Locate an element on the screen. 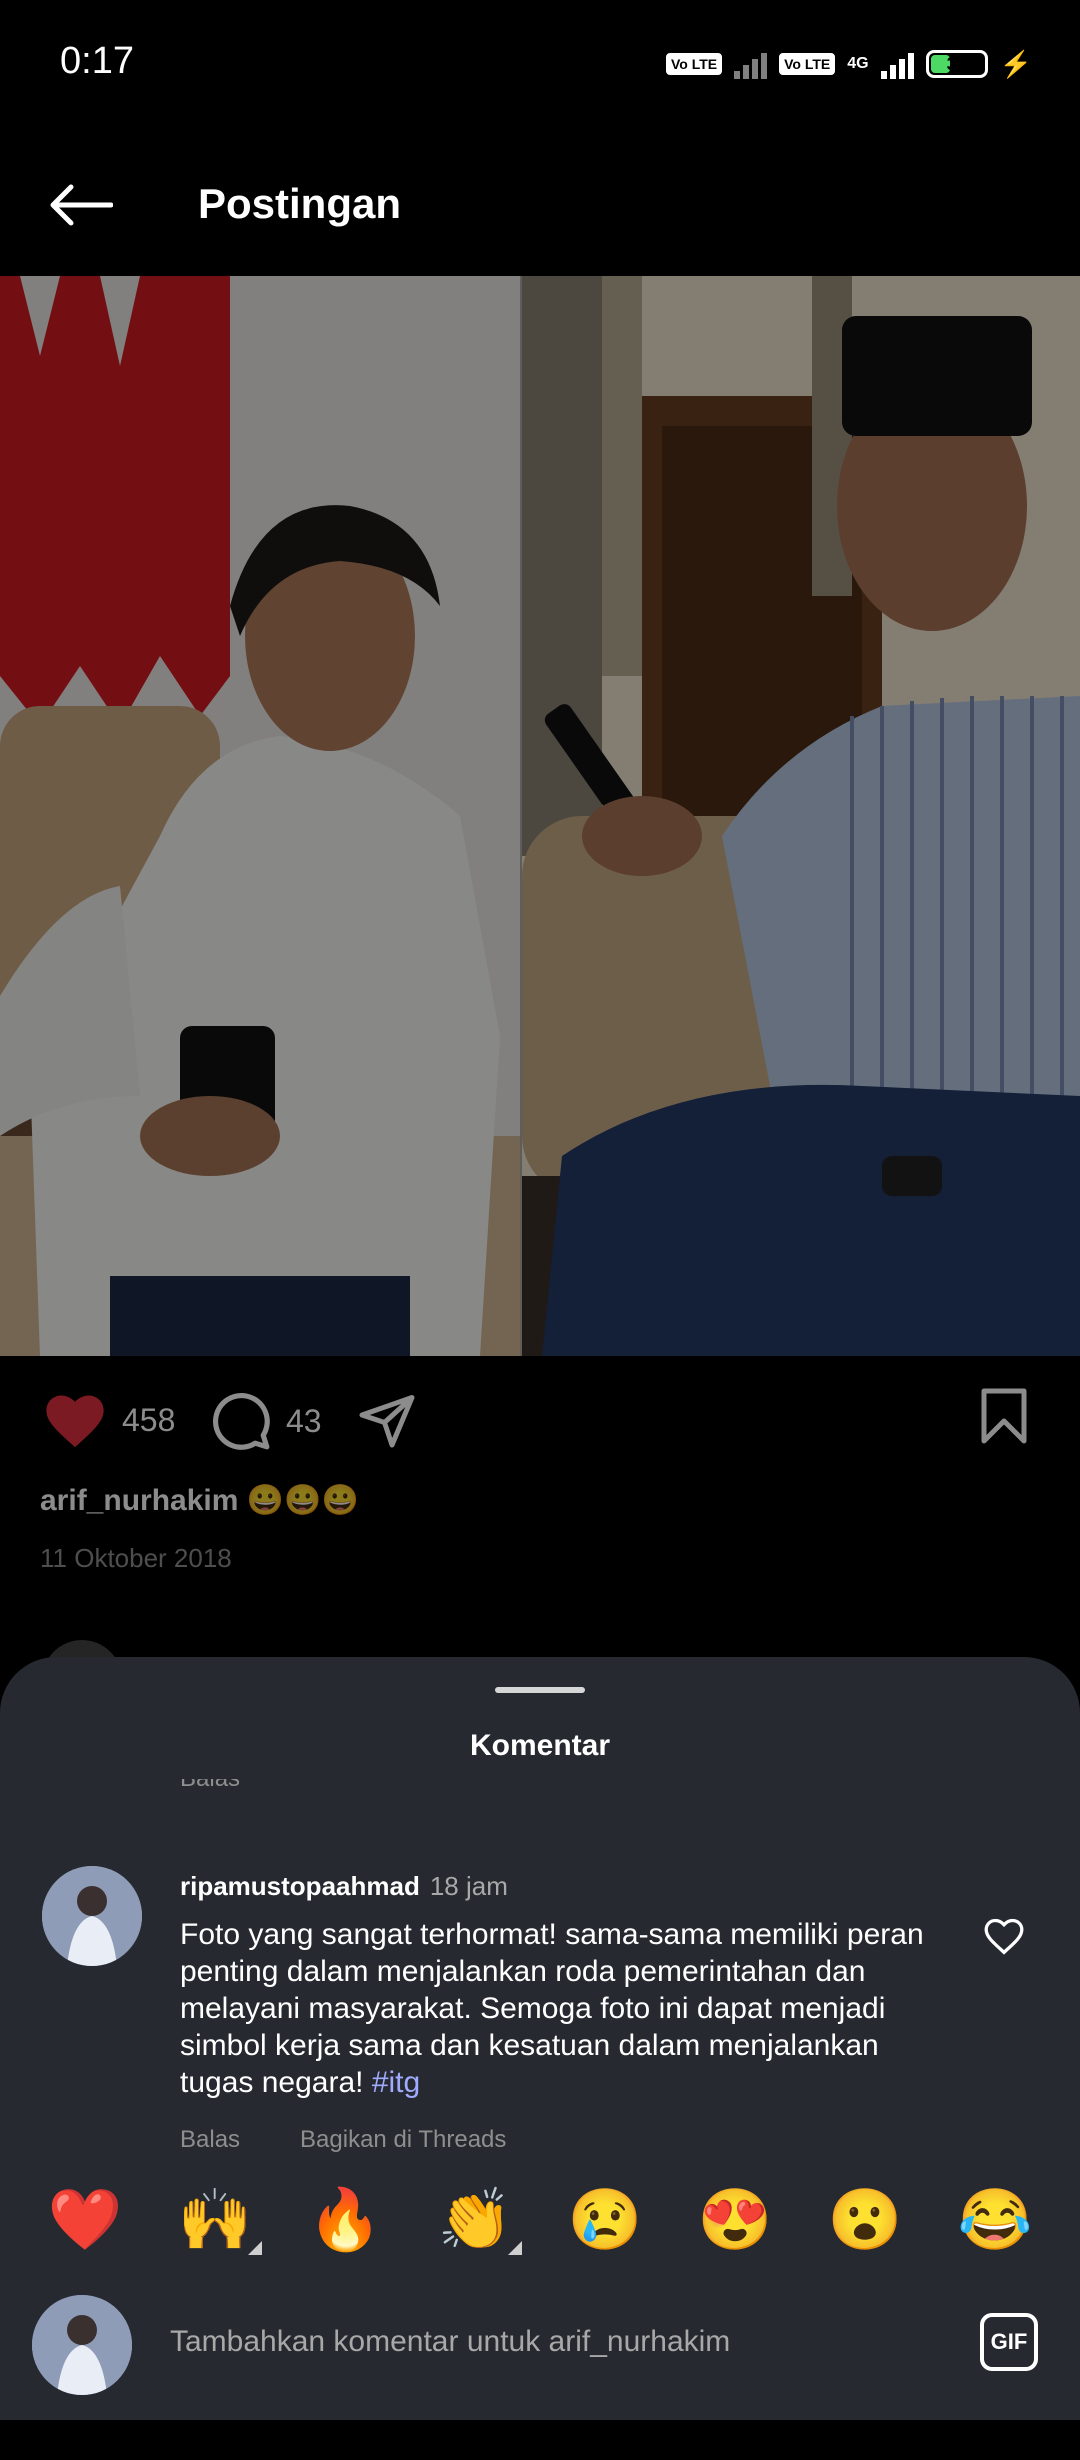  comment-bubble-icon is located at coordinates (241, 1421).